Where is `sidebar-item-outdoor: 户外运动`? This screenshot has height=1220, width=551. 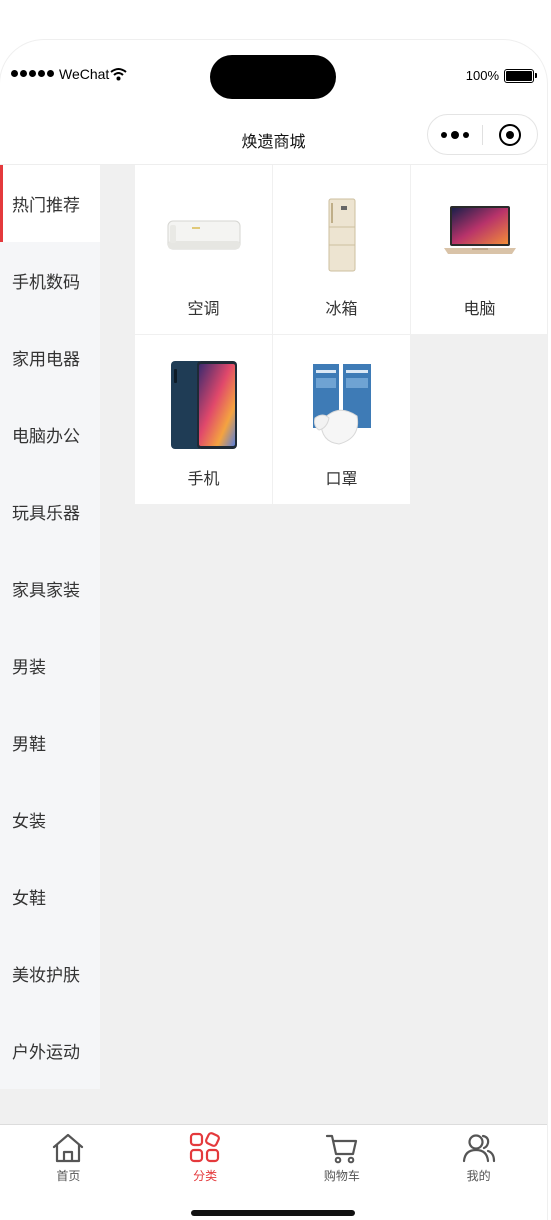
sidebar-item-outdoor: 户外运动 is located at coordinates (50, 1050).